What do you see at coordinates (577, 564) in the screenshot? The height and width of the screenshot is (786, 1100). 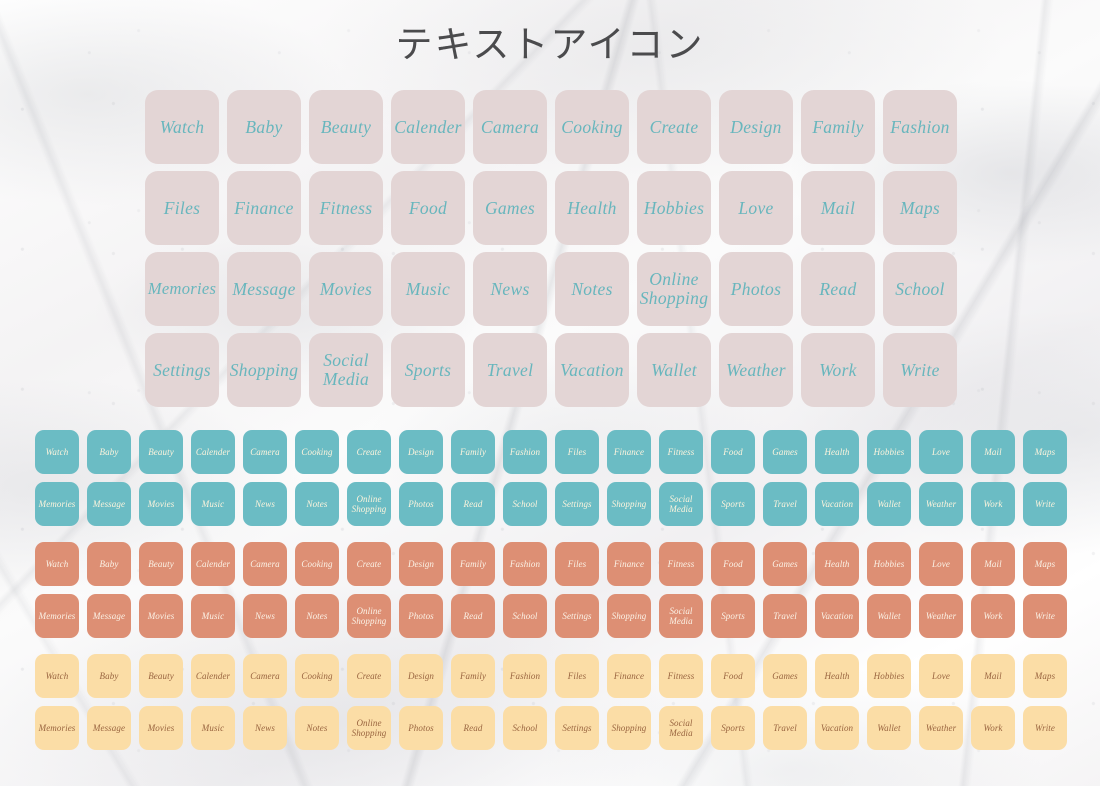 I see `icon-tile-files: Files` at bounding box center [577, 564].